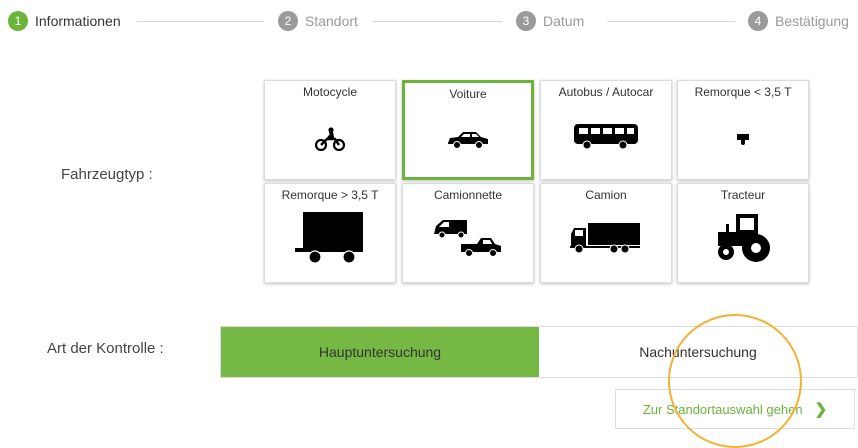 This screenshot has width=858, height=448. Describe the element at coordinates (330, 195) in the screenshot. I see `vehicle-option-label: Remorque > 3,5 T` at that location.